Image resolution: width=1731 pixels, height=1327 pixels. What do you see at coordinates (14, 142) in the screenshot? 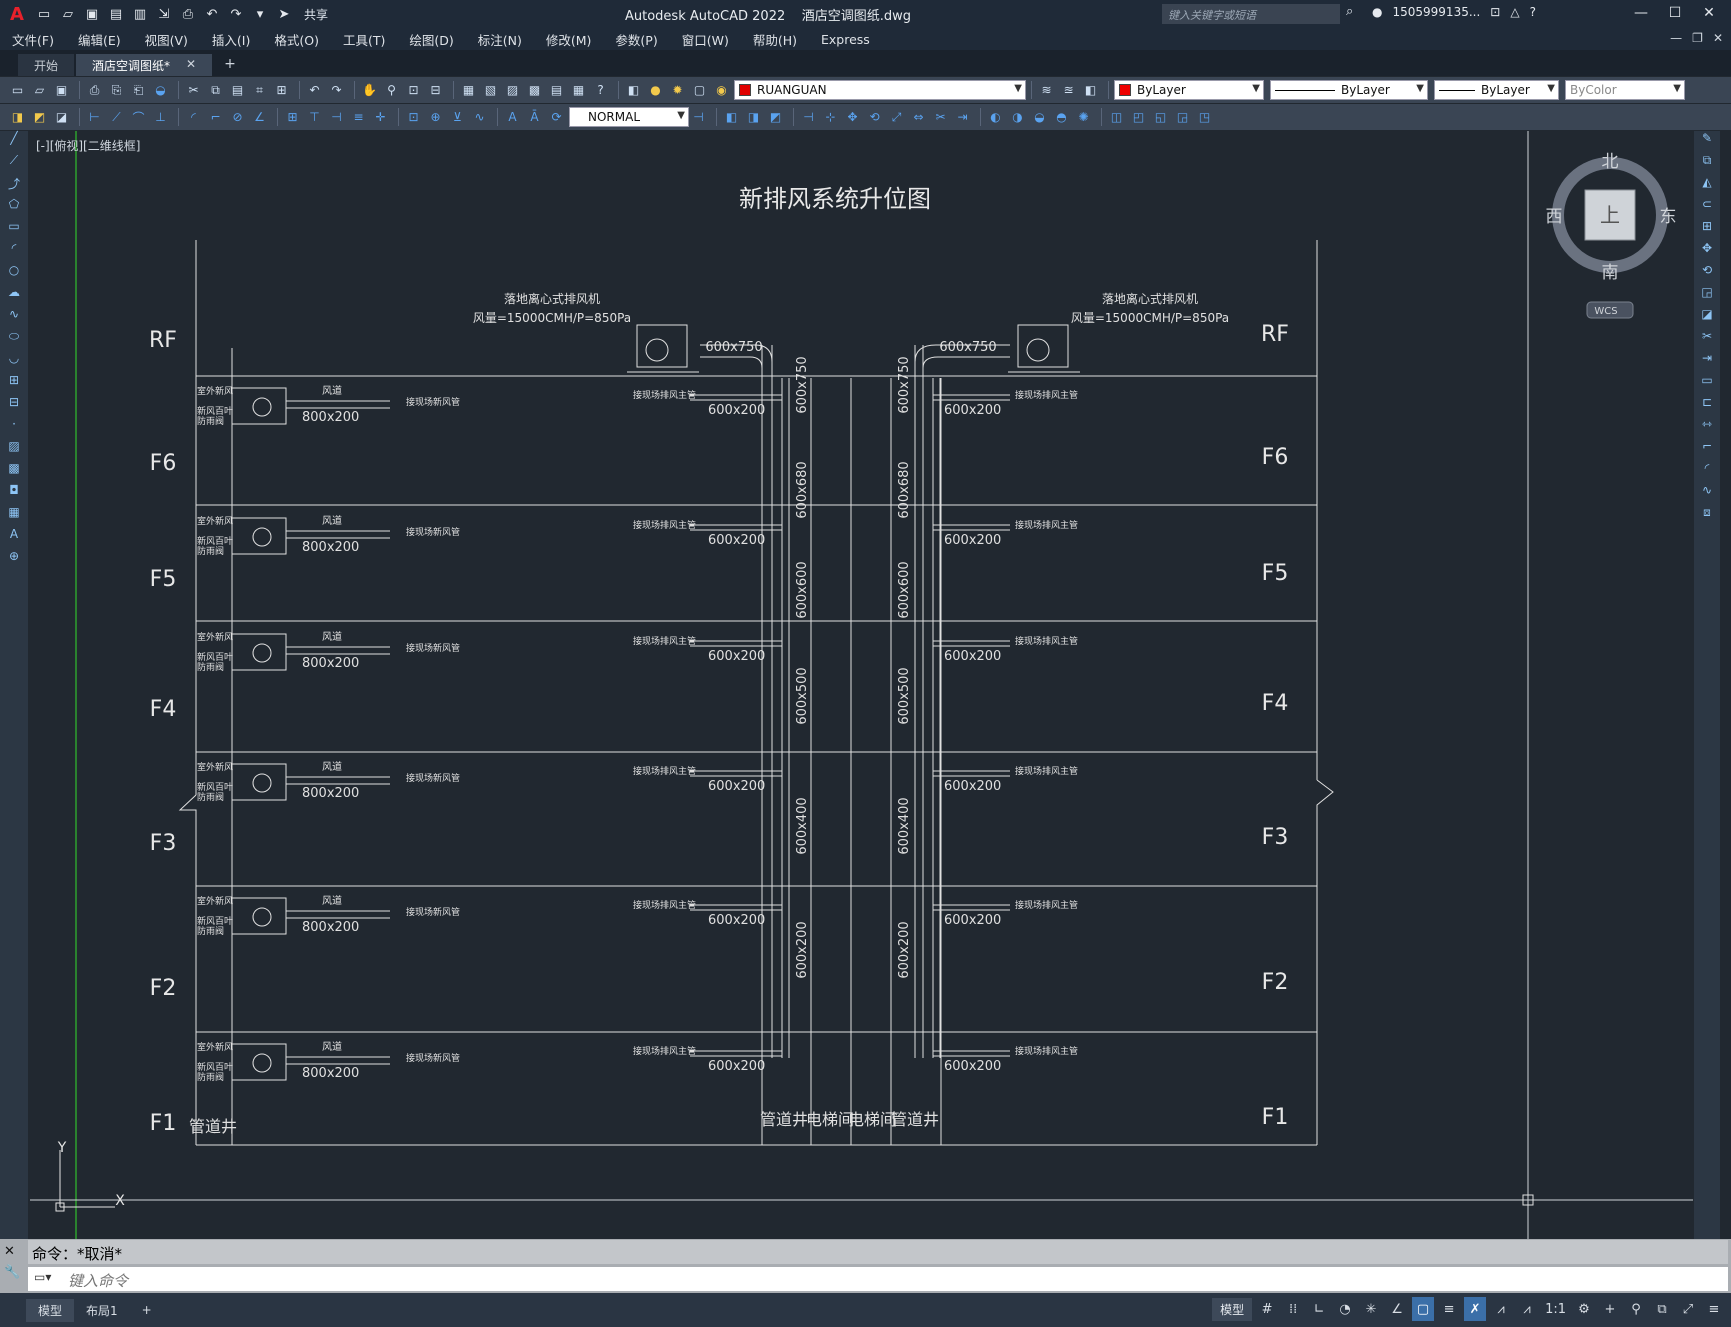
I see `line-icon: ╱` at bounding box center [14, 142].